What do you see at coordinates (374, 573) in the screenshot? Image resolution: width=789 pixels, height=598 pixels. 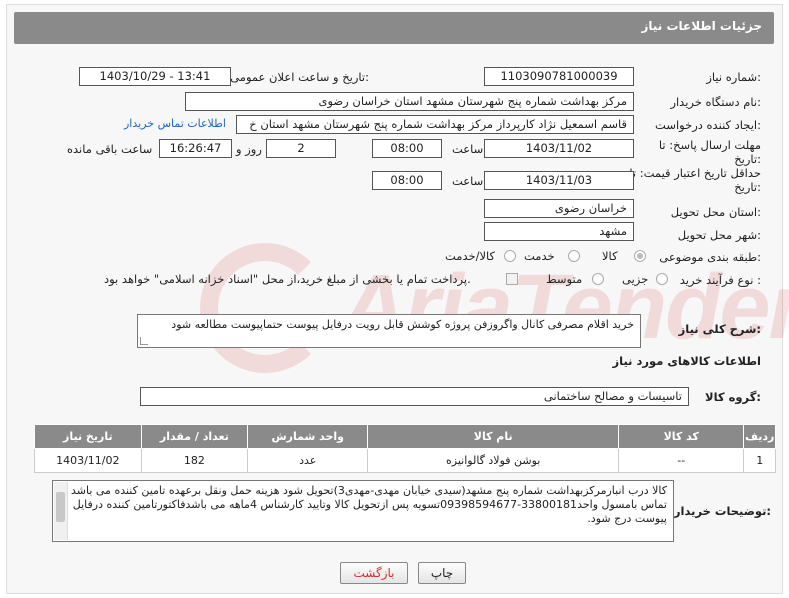 I see `back-button: بازگشت` at bounding box center [374, 573].